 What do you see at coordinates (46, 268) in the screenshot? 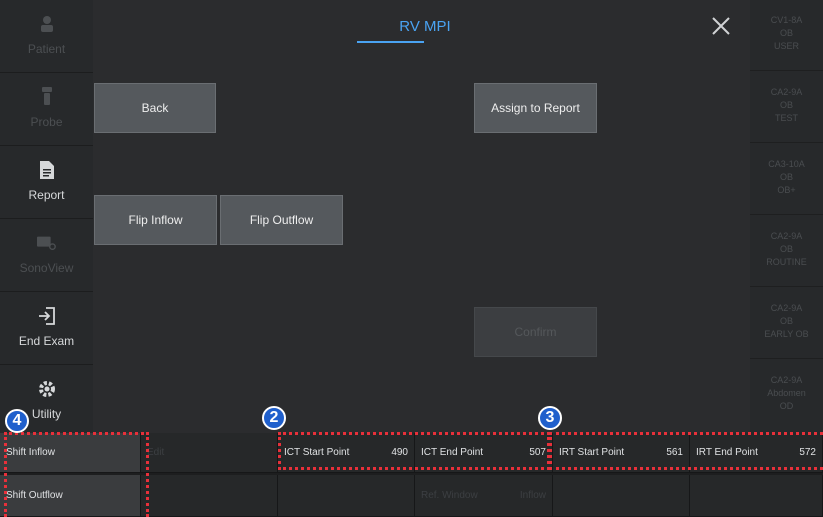
I see `sidebar-item-label: SonoView` at bounding box center [46, 268].